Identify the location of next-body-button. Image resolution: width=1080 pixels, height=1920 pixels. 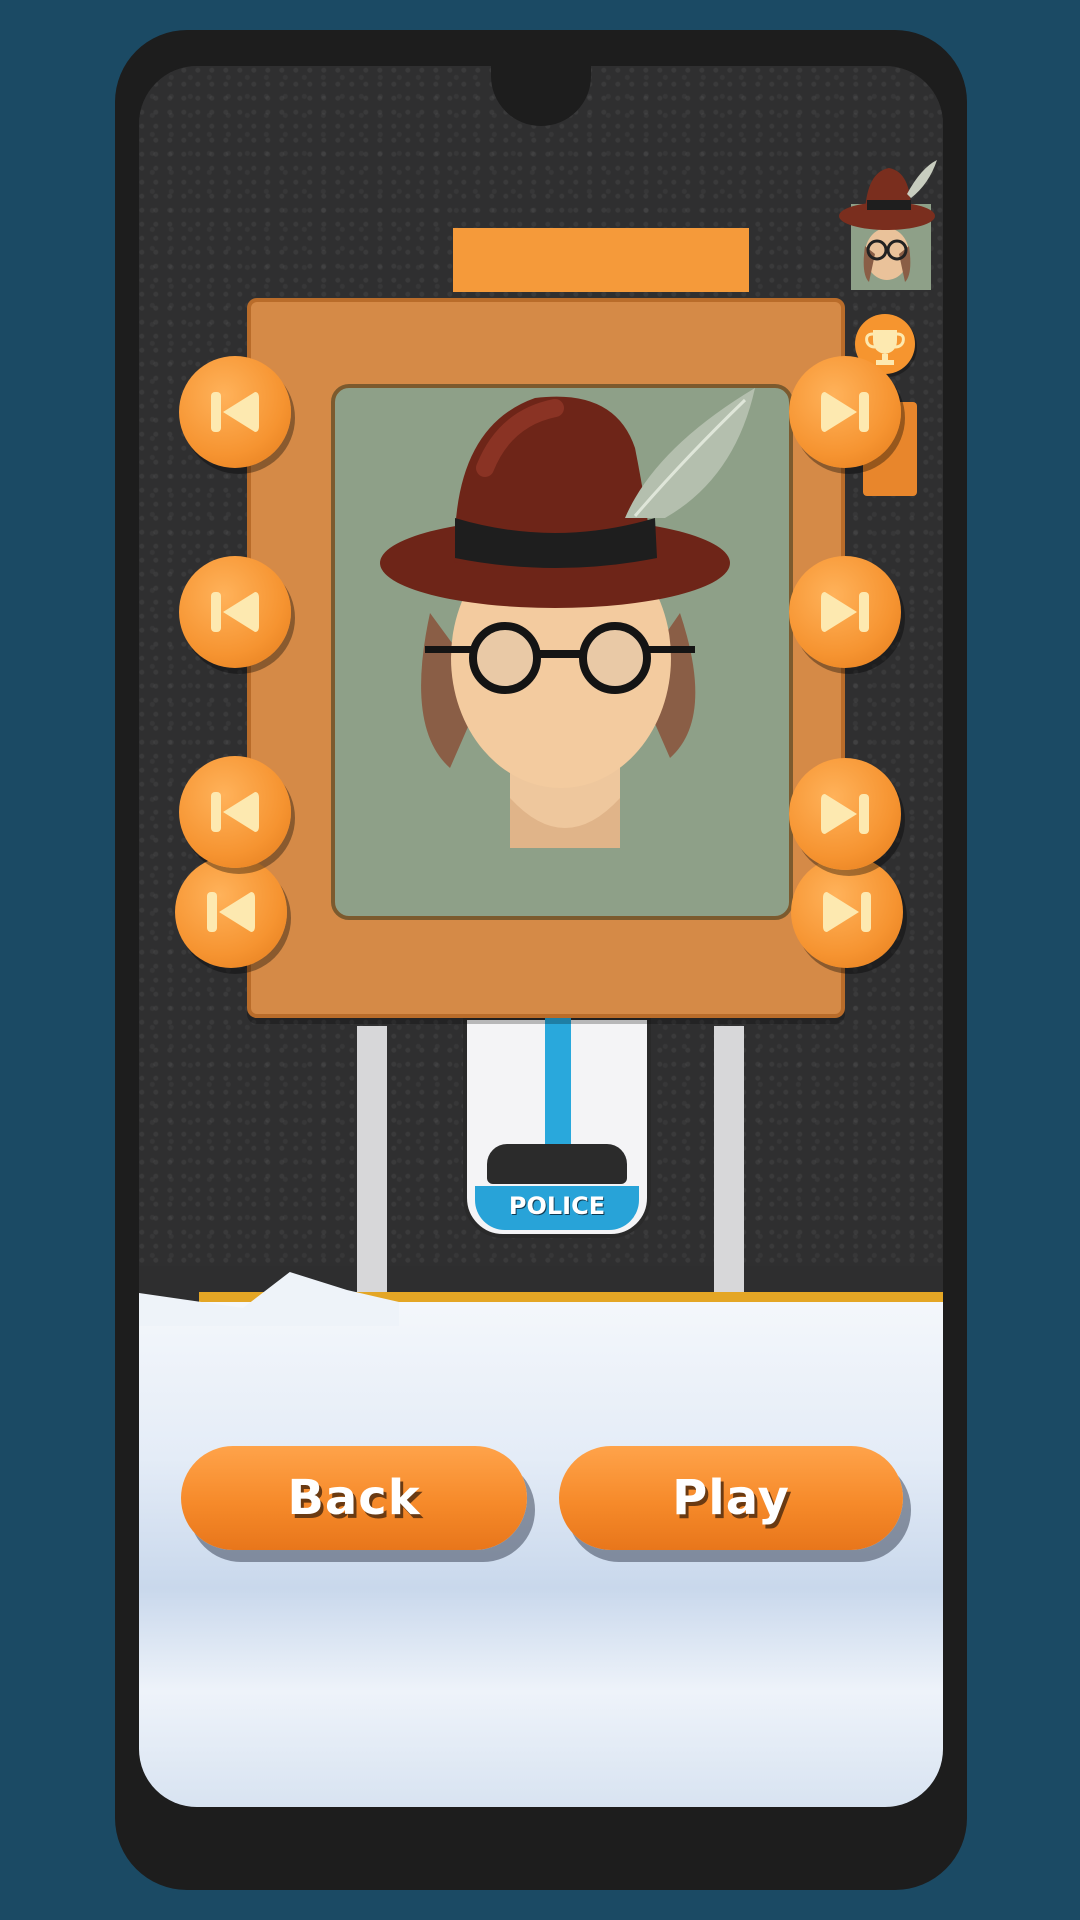
(847, 912).